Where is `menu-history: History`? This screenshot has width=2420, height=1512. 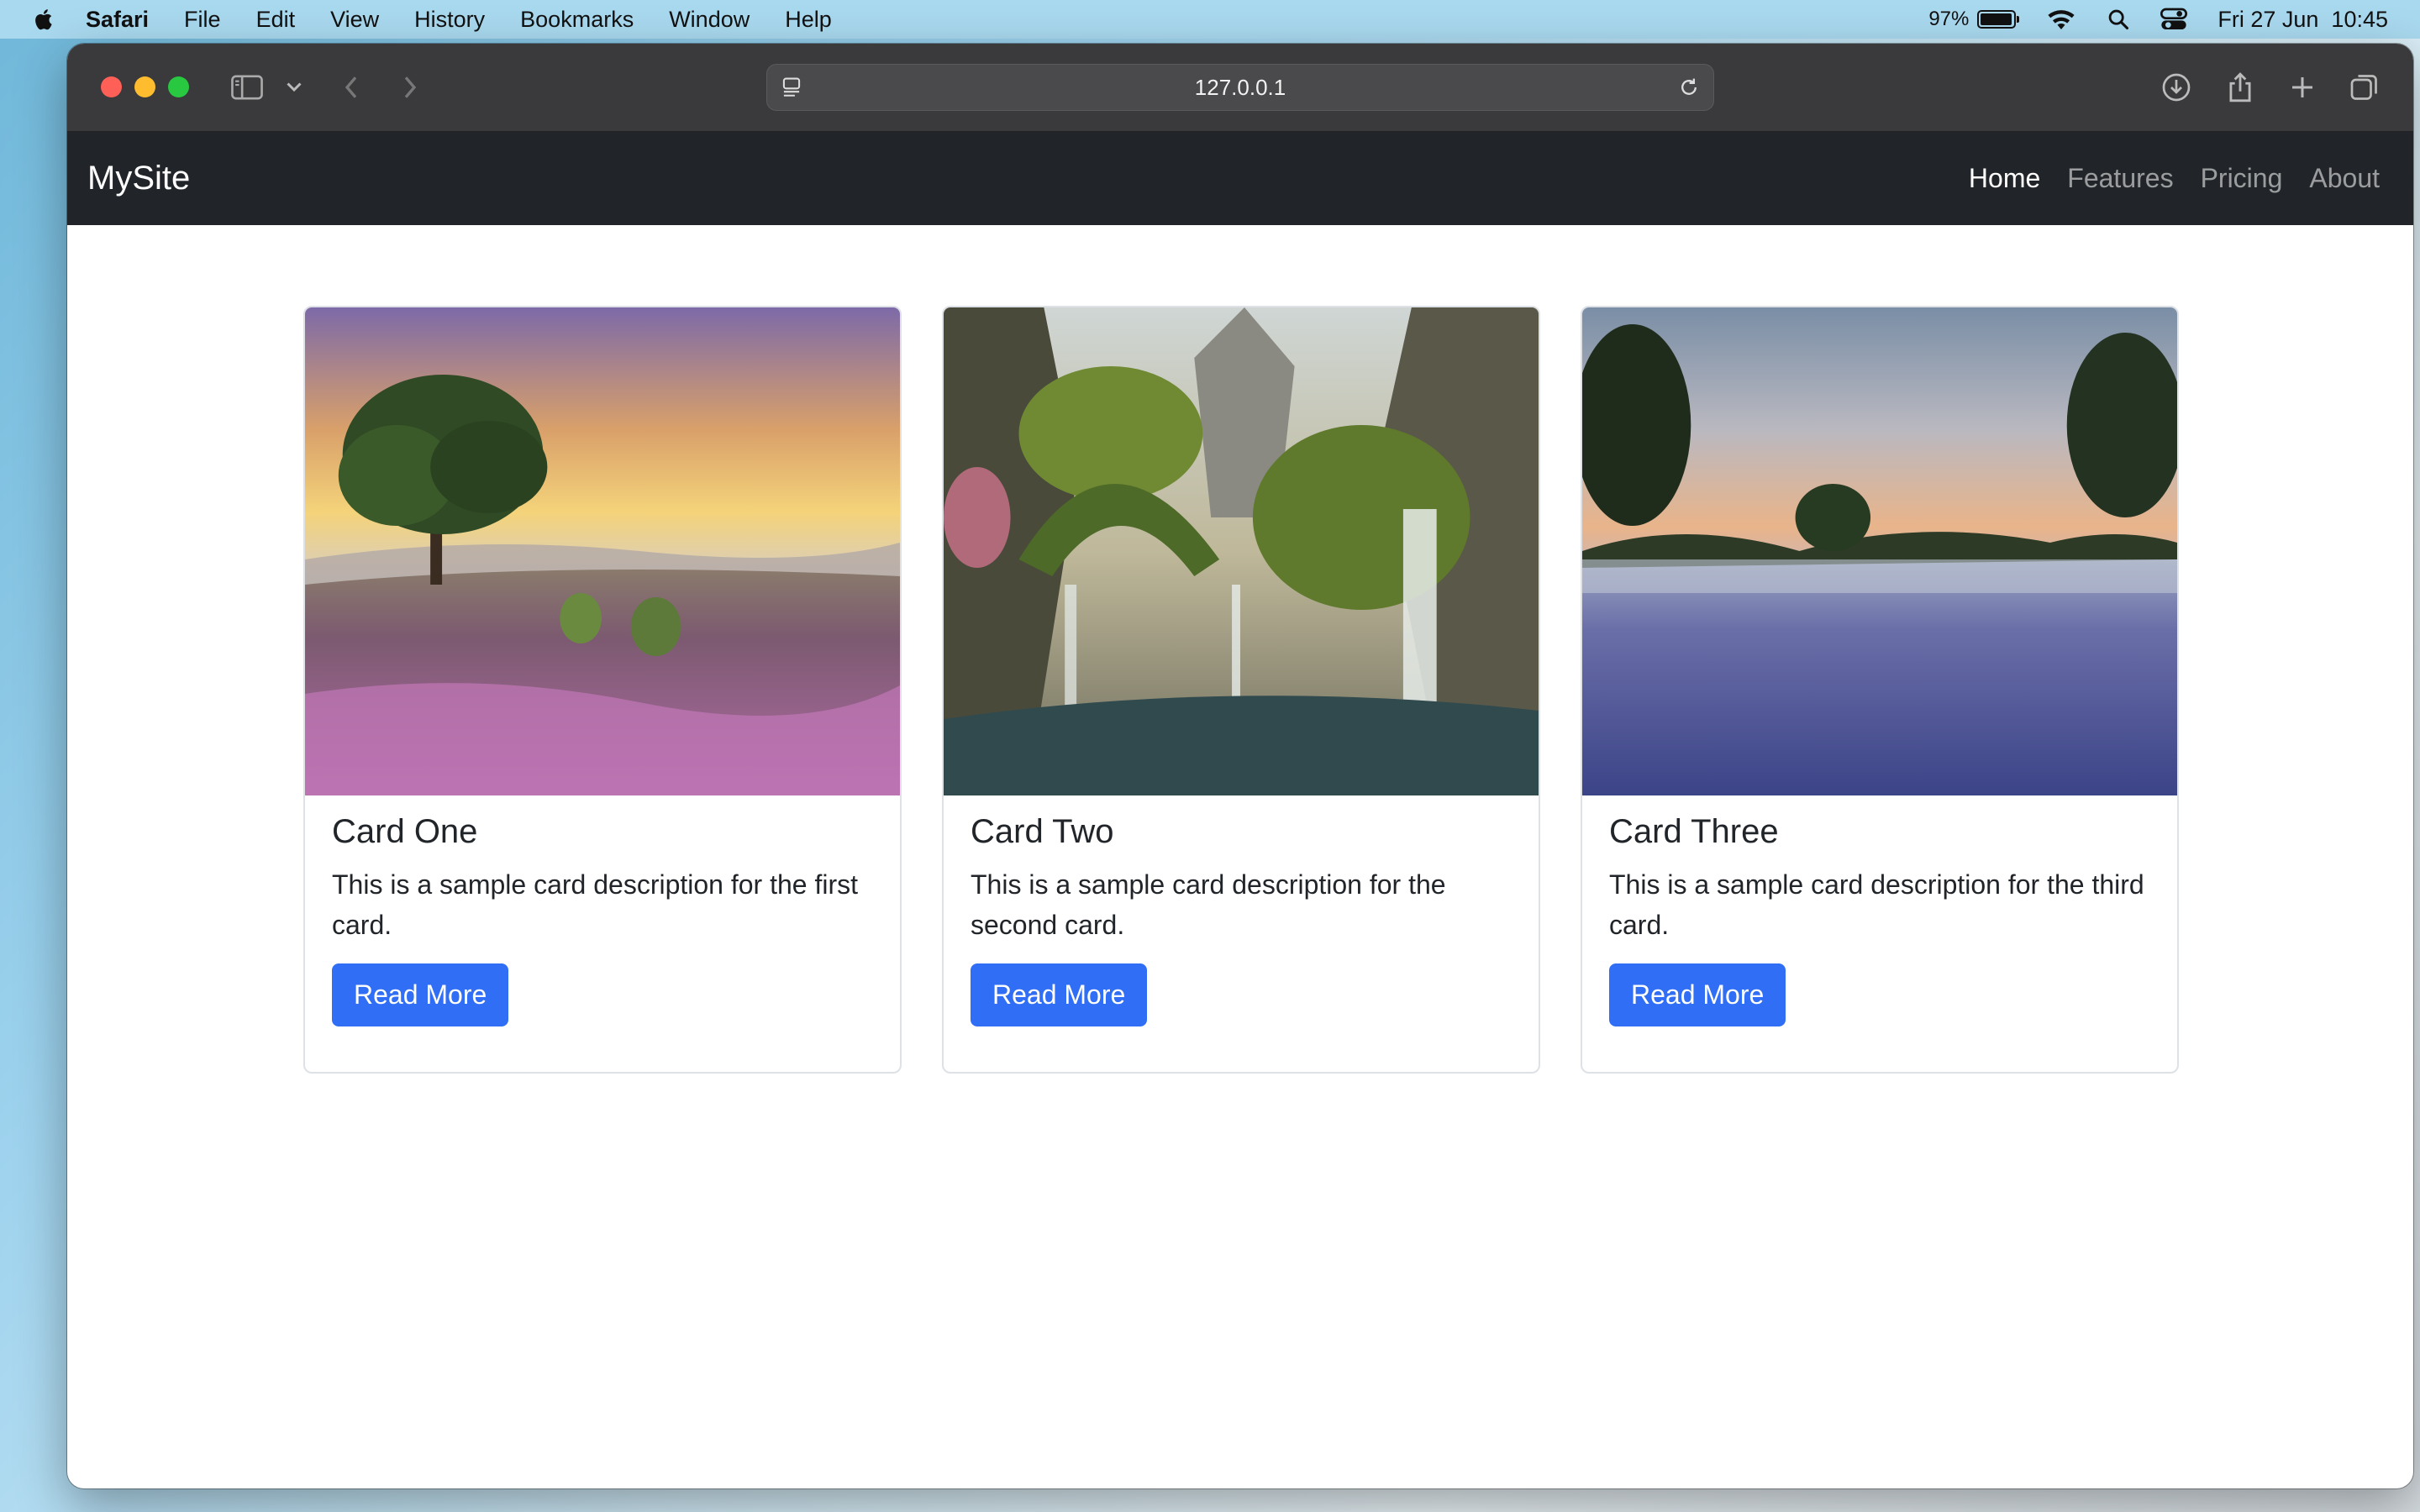
menu-history: History is located at coordinates (450, 20).